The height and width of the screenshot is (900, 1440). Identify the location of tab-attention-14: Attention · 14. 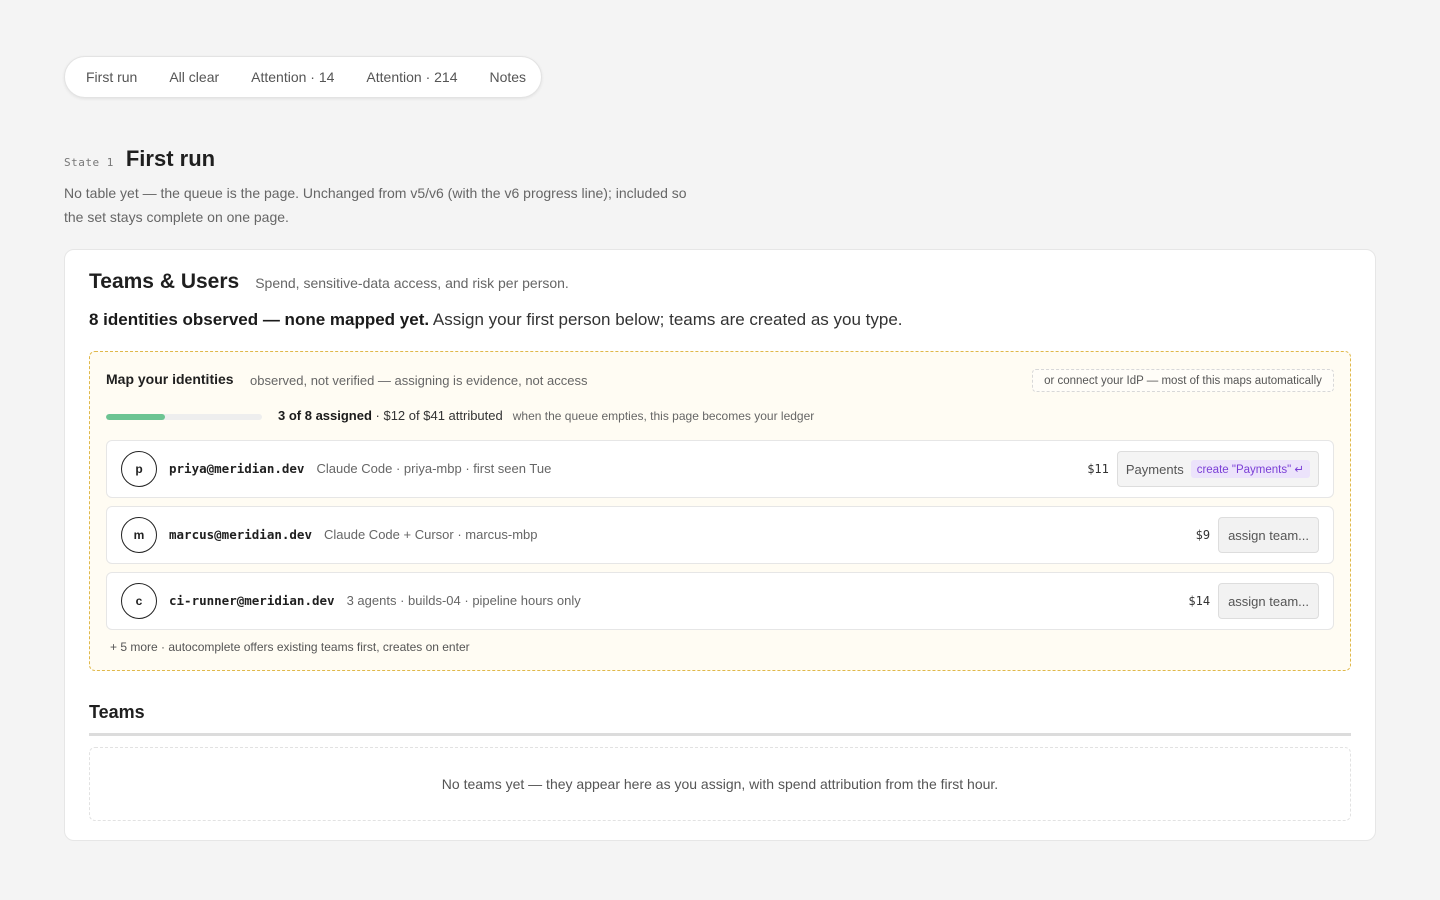
(292, 77).